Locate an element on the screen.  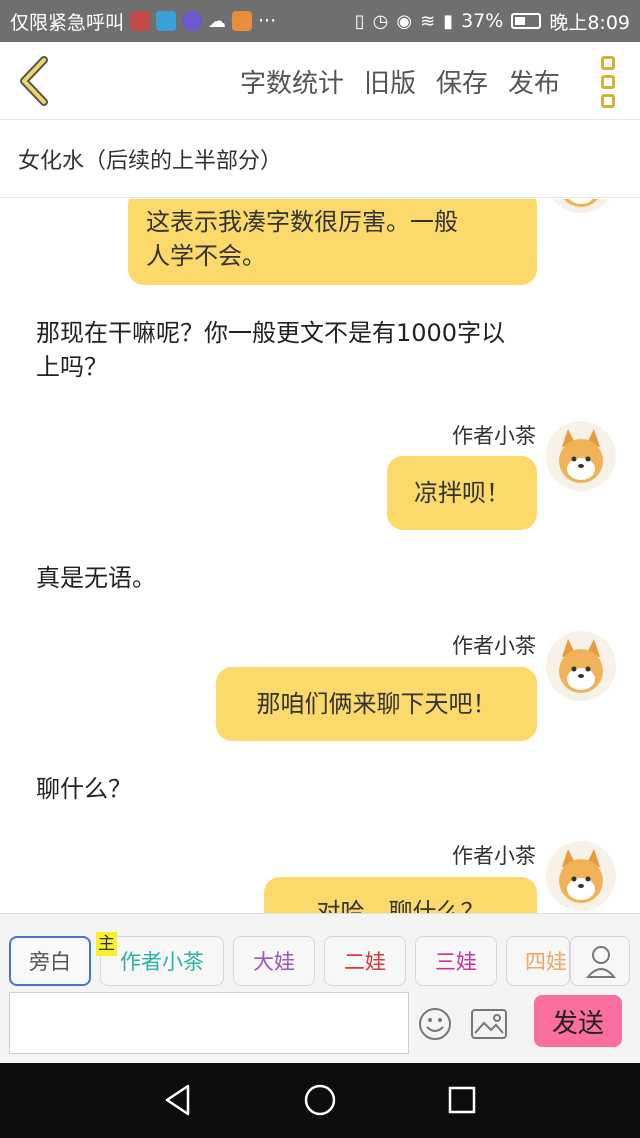
eye-icon: ◉ is located at coordinates (404, 21).